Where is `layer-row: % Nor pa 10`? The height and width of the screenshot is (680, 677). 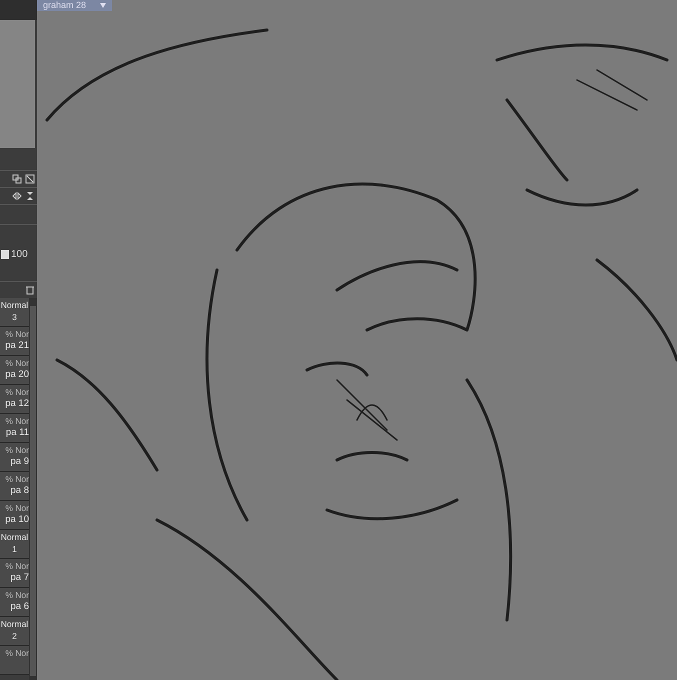
layer-row: % Nor pa 10 is located at coordinates (14, 515).